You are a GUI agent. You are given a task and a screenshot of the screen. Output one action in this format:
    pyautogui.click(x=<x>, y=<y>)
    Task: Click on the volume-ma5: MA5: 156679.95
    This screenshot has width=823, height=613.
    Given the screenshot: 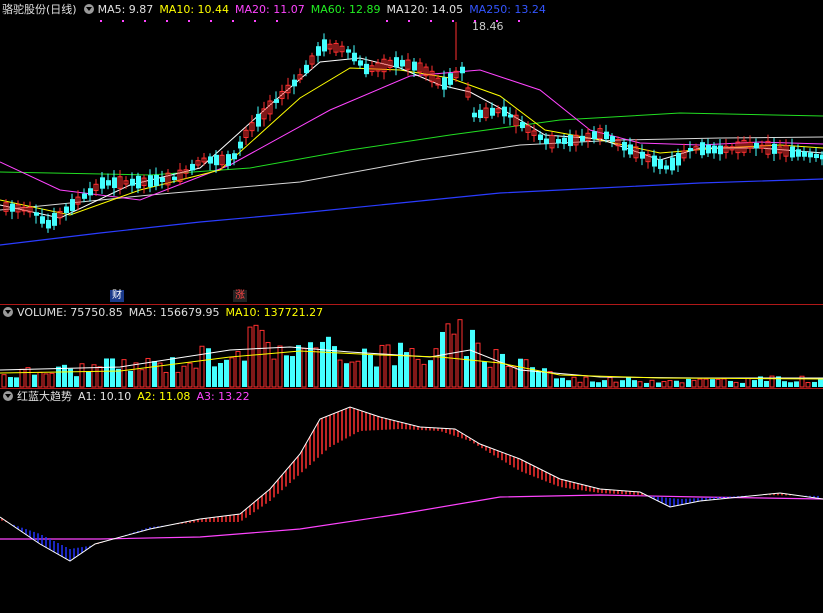 What is the action you would take?
    pyautogui.click(x=174, y=312)
    